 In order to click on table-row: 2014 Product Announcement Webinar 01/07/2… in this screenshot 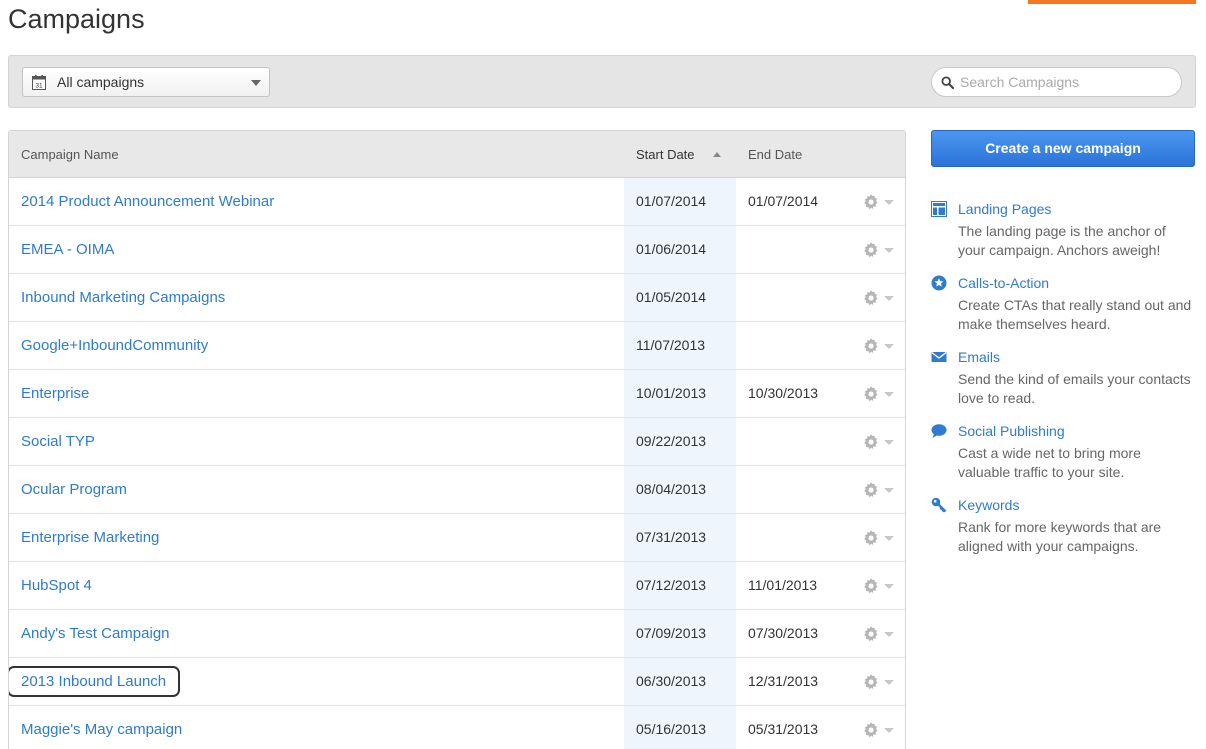, I will do `click(457, 202)`.